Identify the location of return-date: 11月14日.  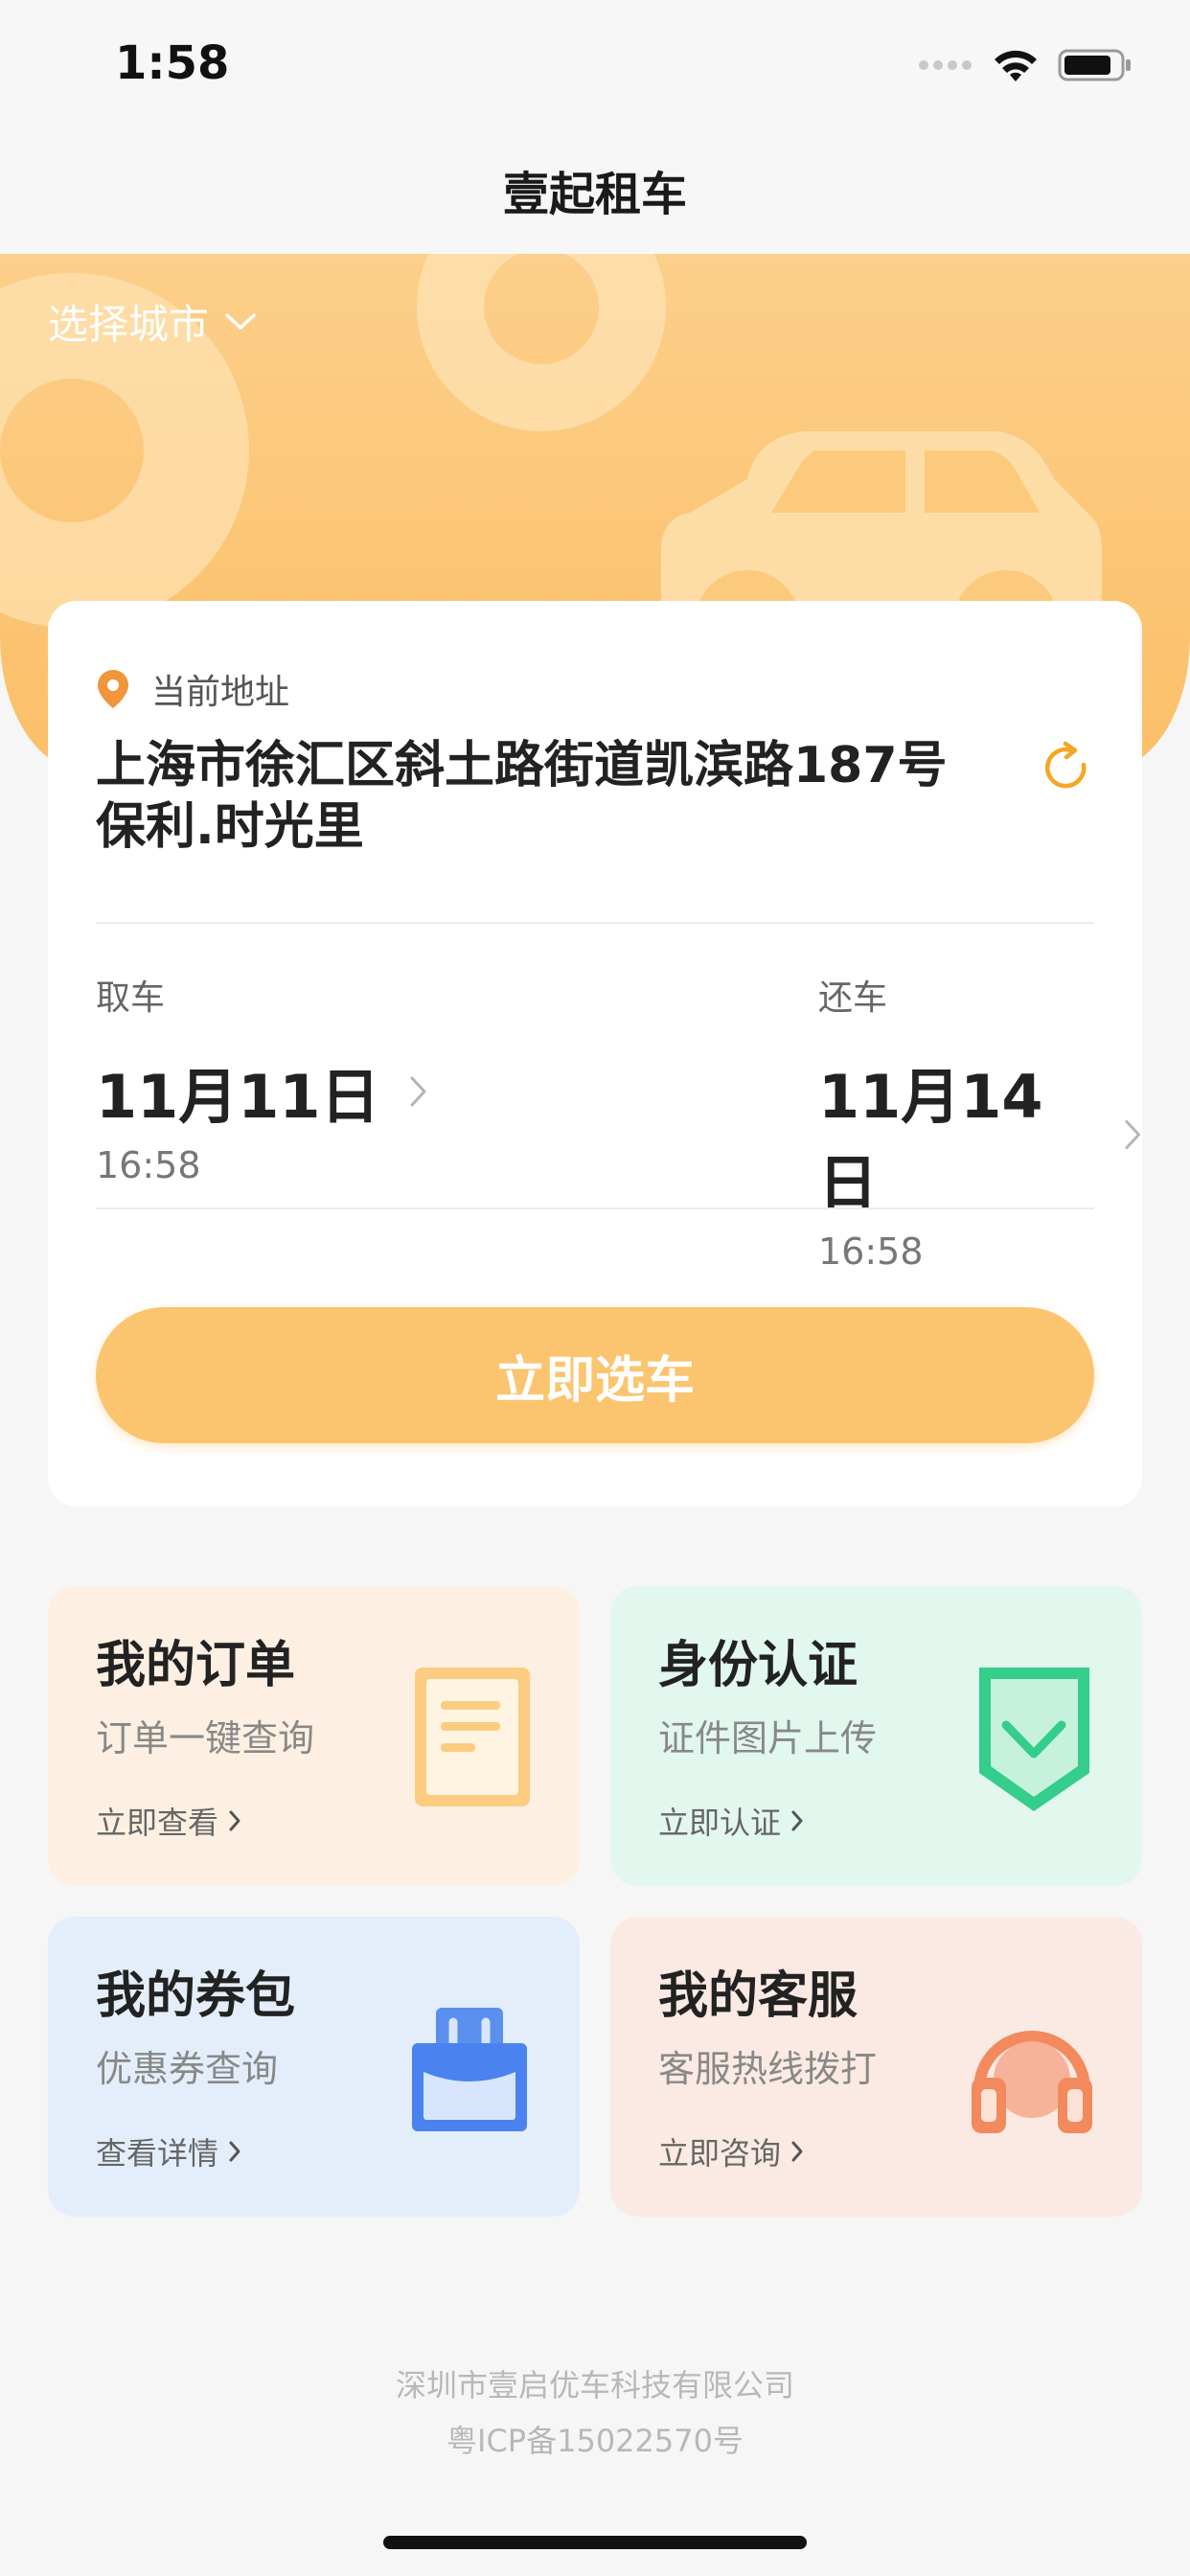
(931, 1140).